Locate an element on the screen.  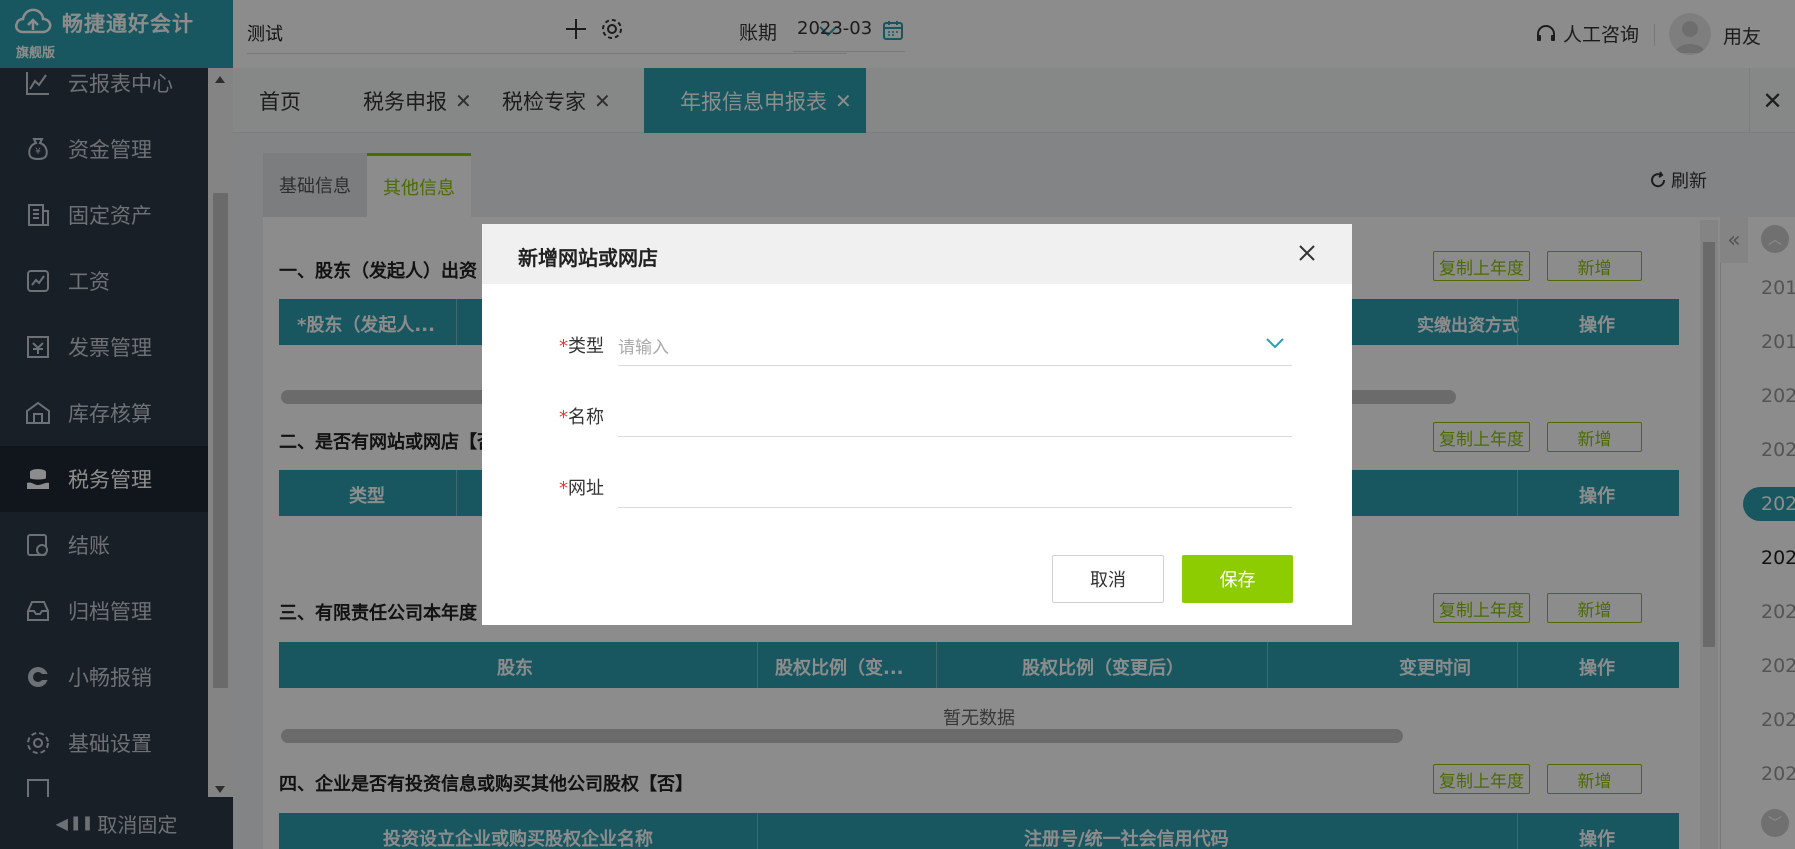
type-field: *类型 请输入 is located at coordinates (917, 344).